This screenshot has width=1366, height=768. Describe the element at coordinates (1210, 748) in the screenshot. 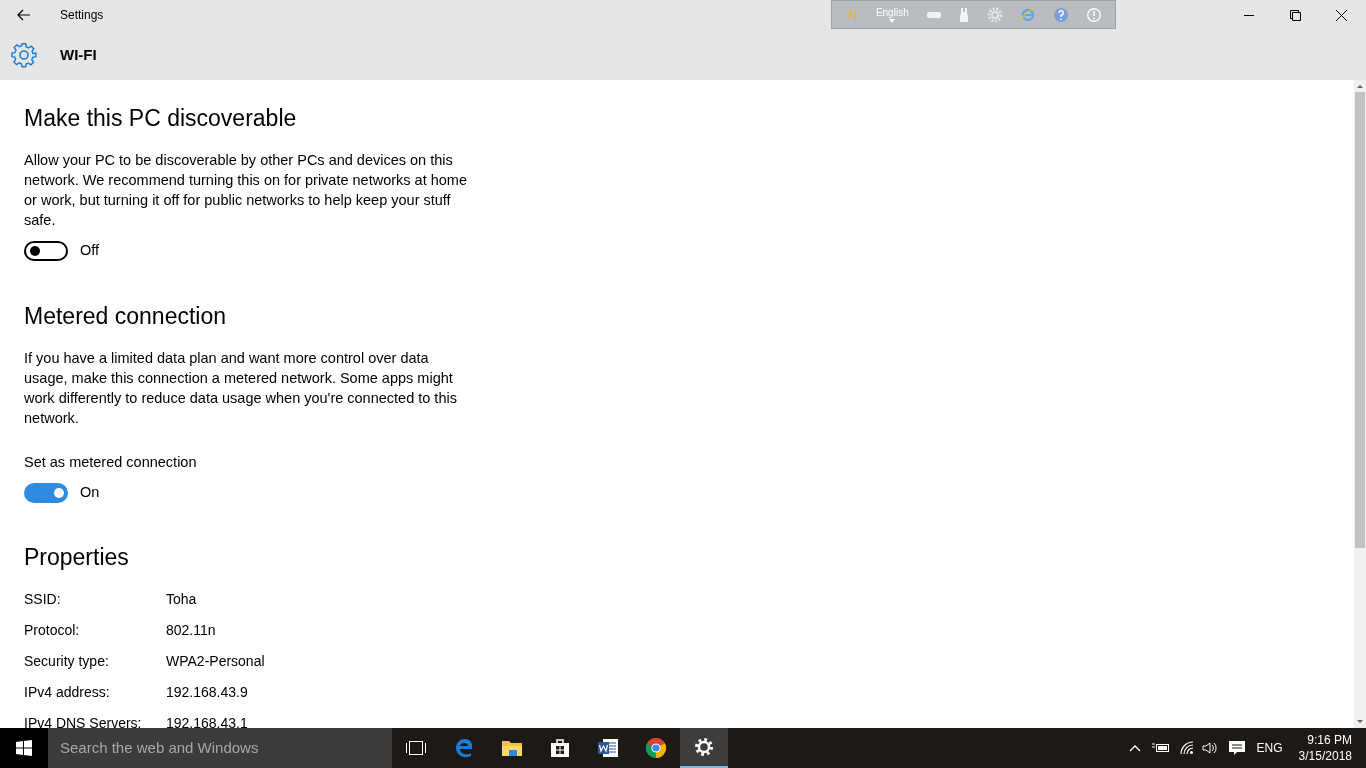

I see `speaker-icon` at that location.